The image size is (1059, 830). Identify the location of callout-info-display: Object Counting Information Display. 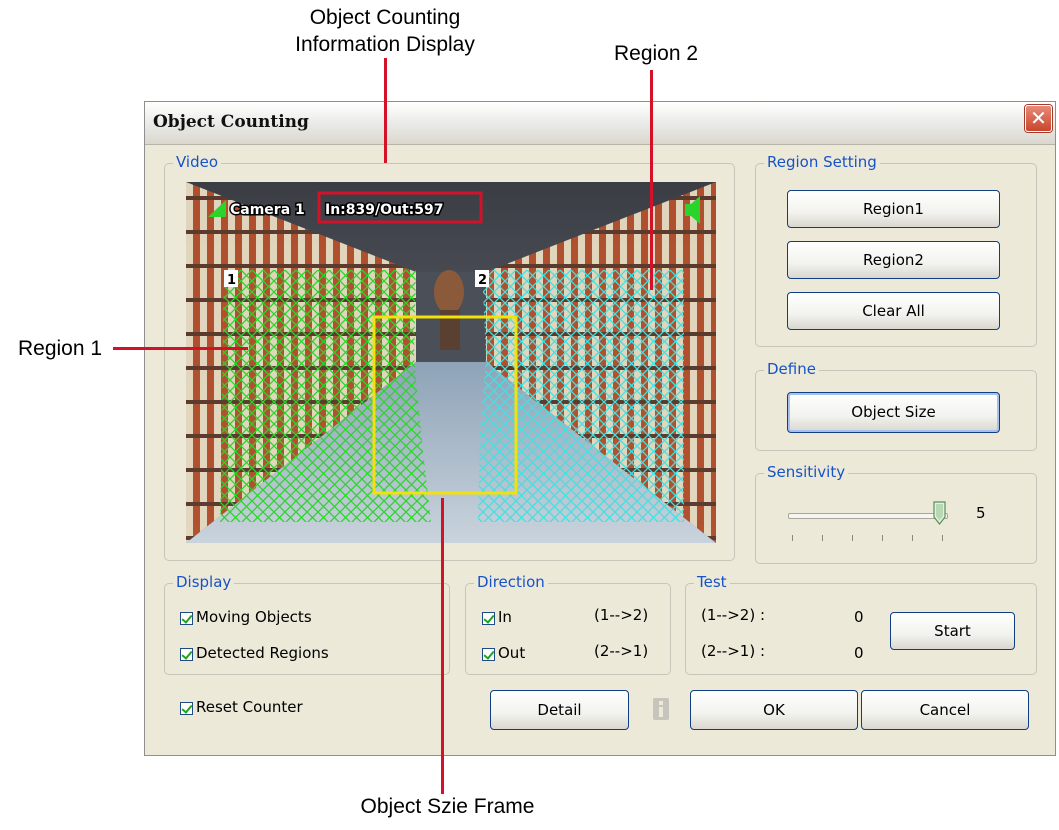
(385, 31).